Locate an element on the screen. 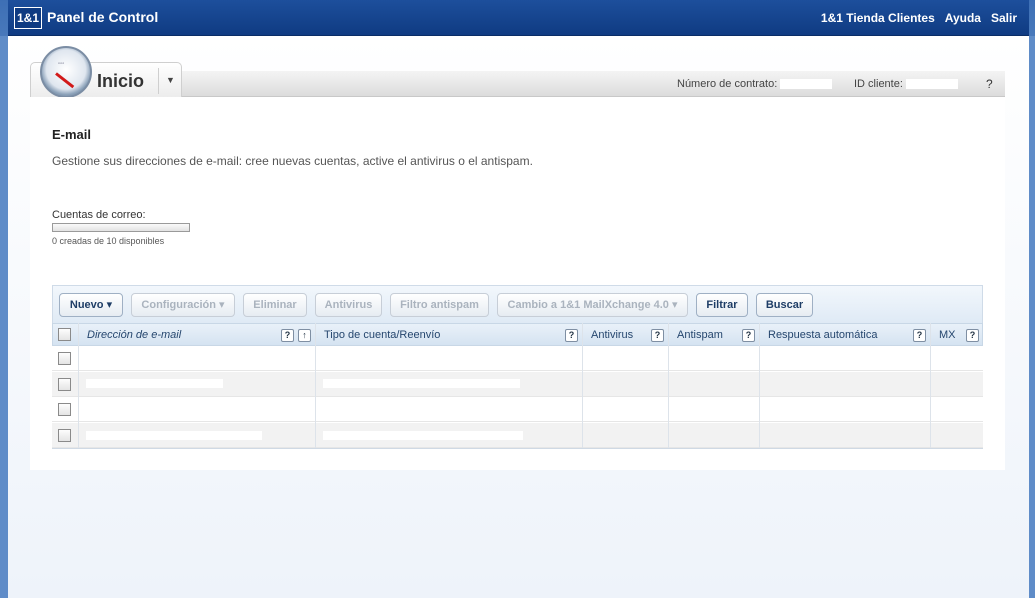  right-border is located at coordinates (1032, 317).